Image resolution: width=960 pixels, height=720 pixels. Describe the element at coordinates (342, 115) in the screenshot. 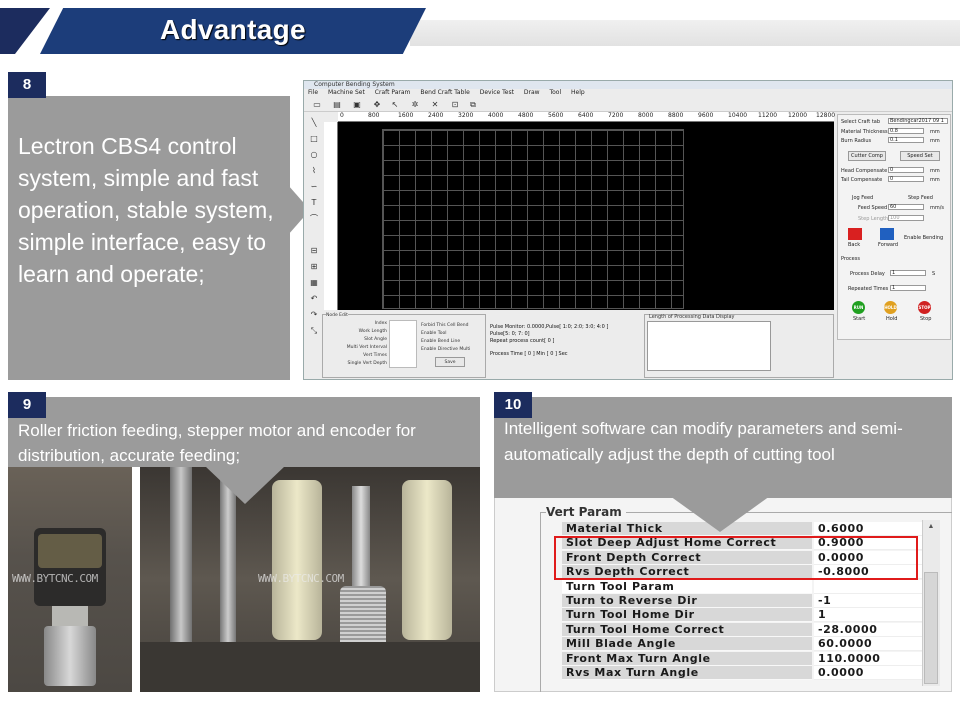

I see `ruler-tick: 0` at that location.